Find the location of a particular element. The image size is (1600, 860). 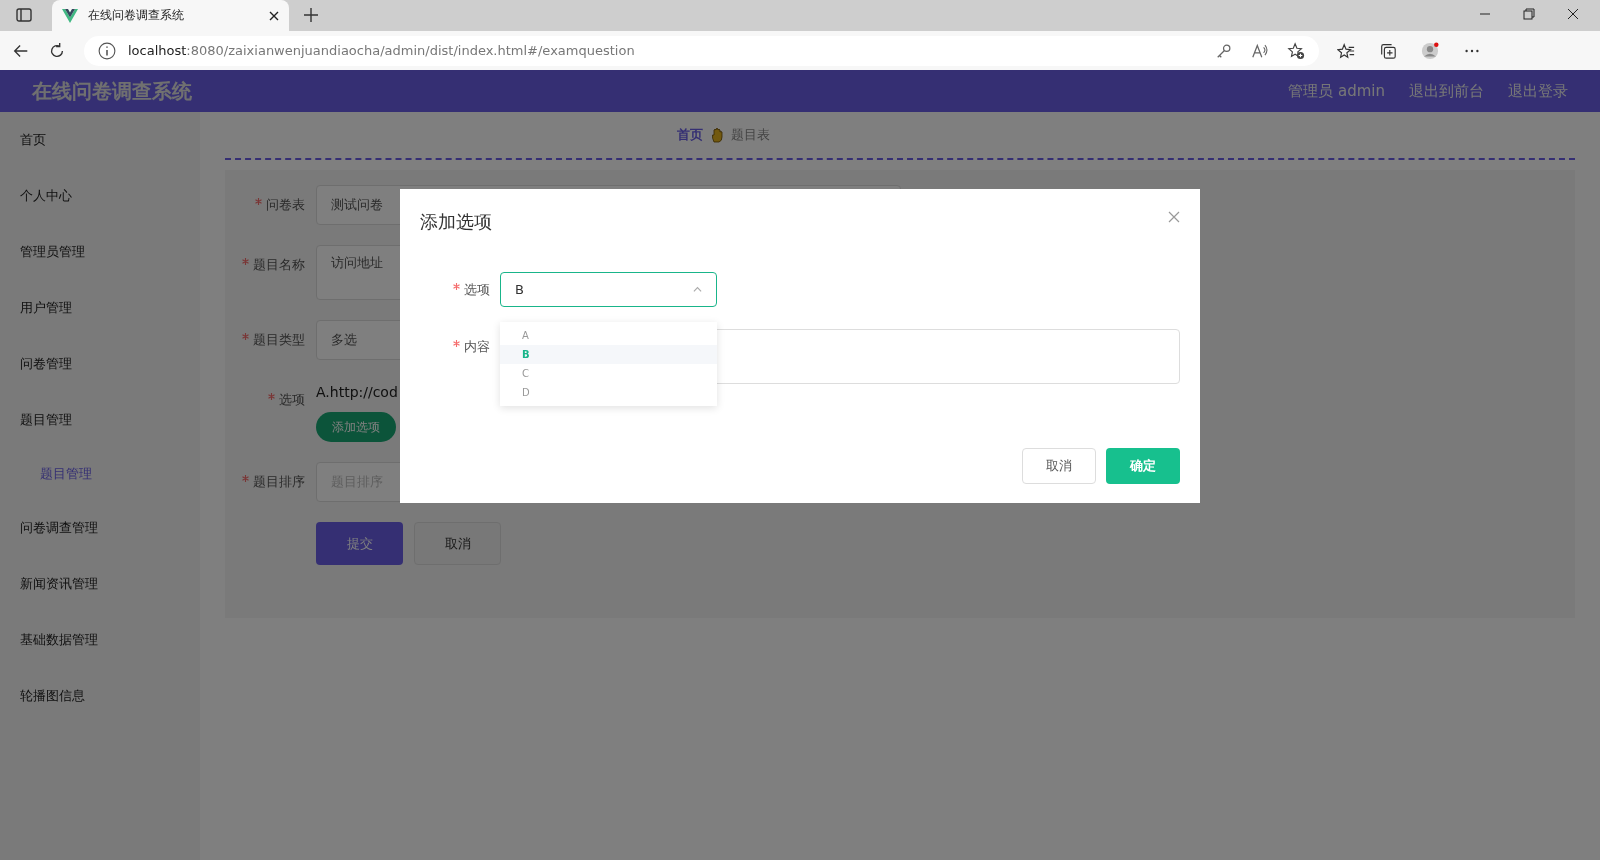

header-link: 管理员 admin is located at coordinates (1336, 91).